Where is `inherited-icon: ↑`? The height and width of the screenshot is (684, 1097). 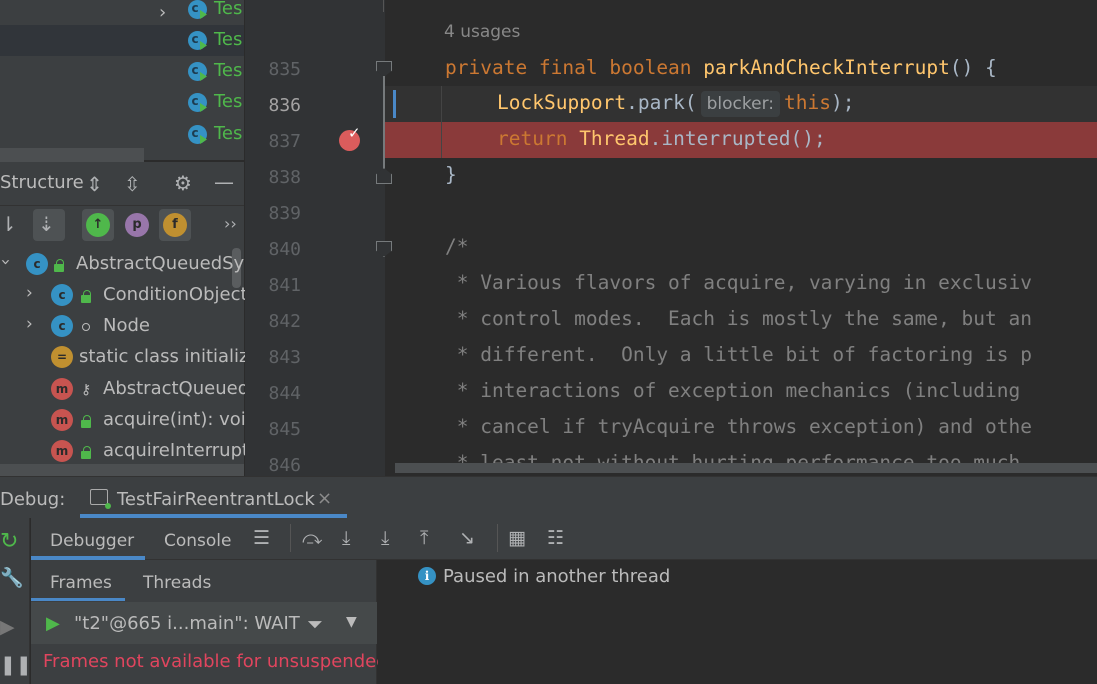 inherited-icon: ↑ is located at coordinates (98, 225).